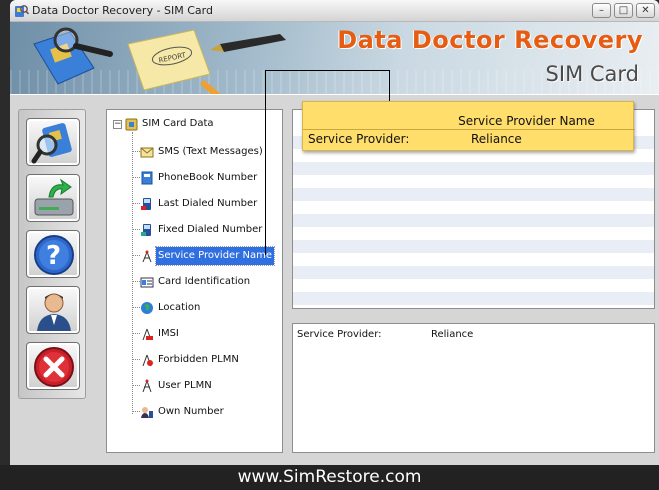 Image resolution: width=659 pixels, height=490 pixels. I want to click on brand-title: Data Doctor Recovery, so click(490, 40).